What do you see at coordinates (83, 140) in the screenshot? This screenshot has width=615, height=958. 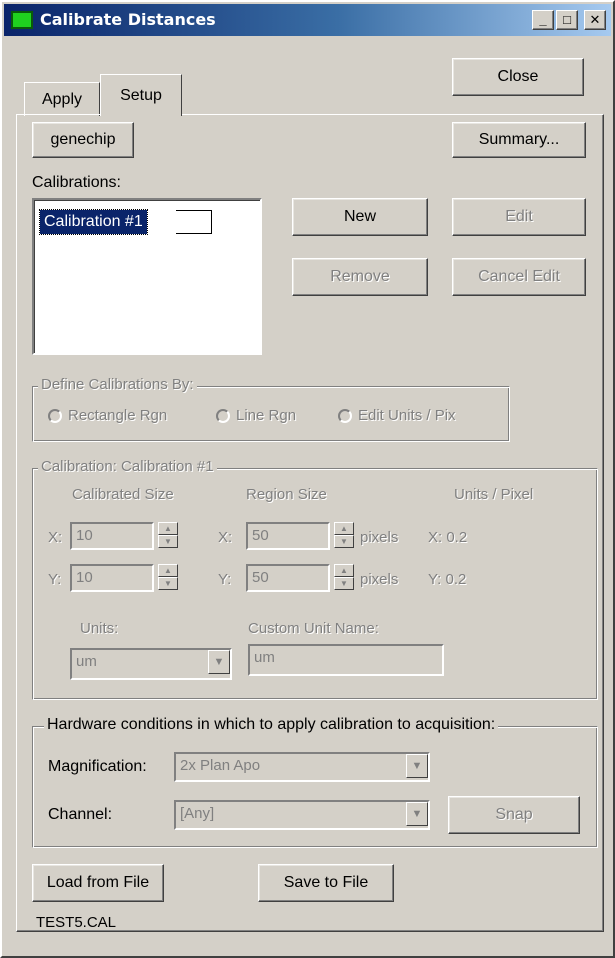 I see `genechip-button: genechip` at bounding box center [83, 140].